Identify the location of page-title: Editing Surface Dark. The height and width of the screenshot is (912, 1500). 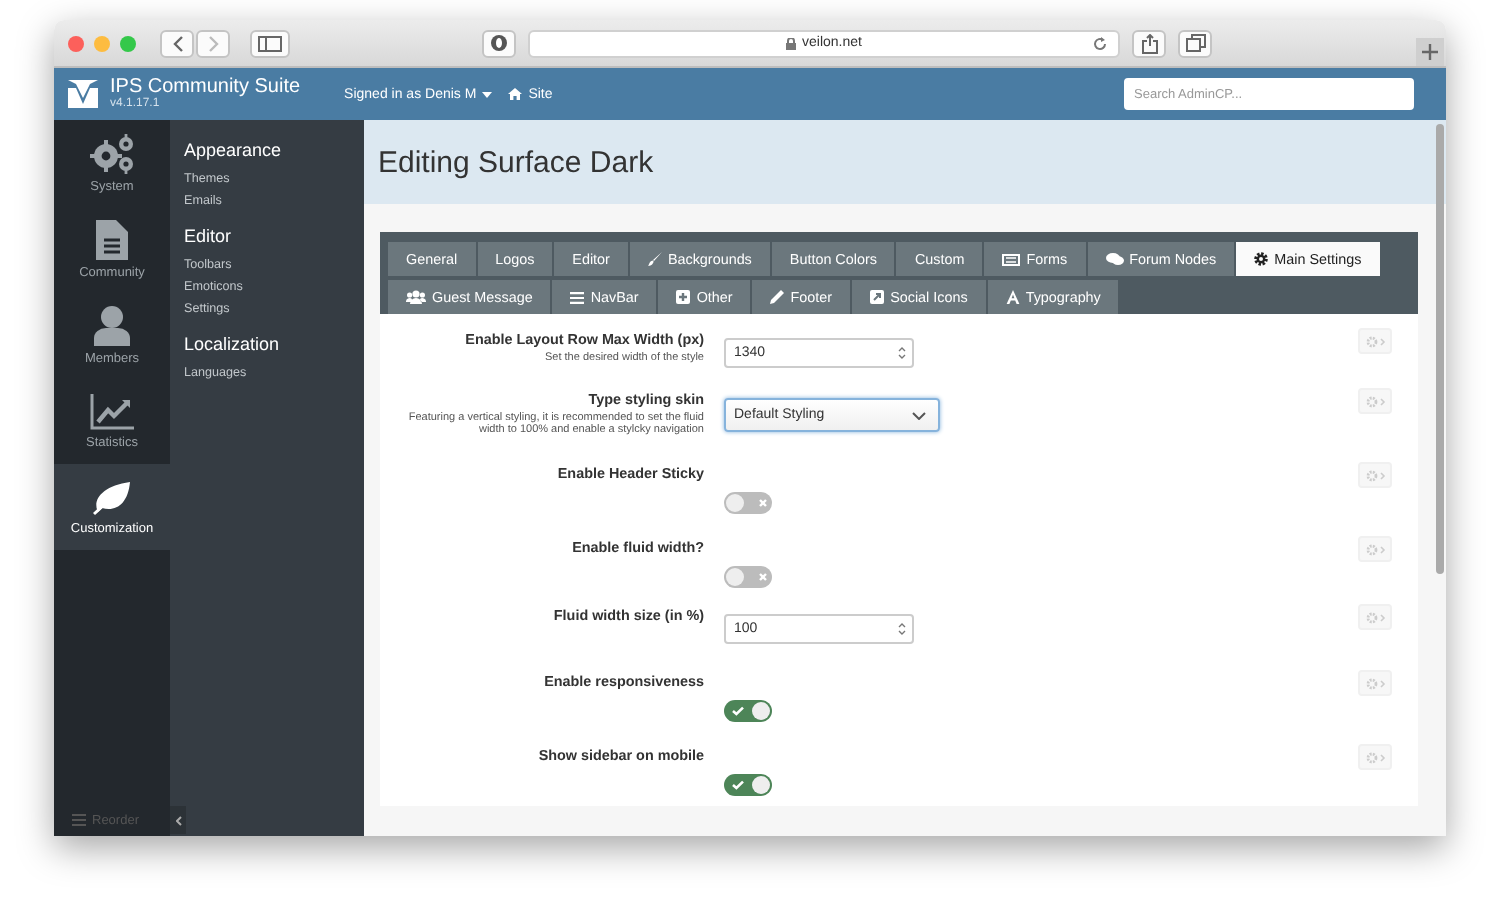
(516, 162).